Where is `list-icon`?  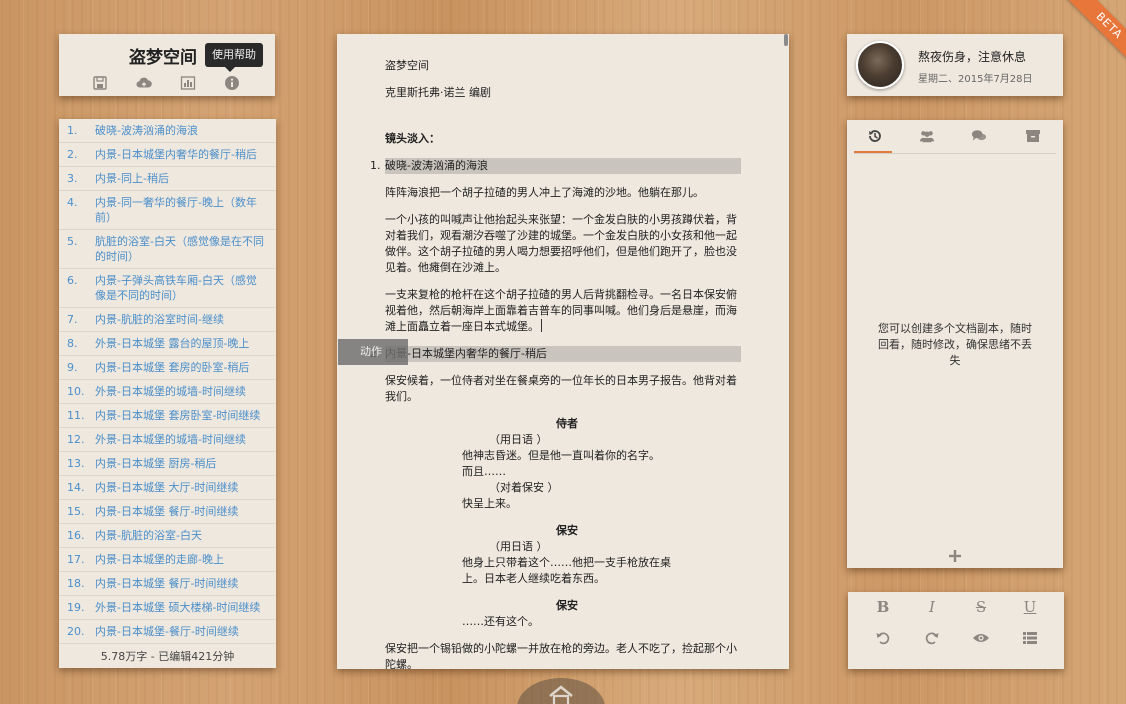
list-icon is located at coordinates (1030, 638).